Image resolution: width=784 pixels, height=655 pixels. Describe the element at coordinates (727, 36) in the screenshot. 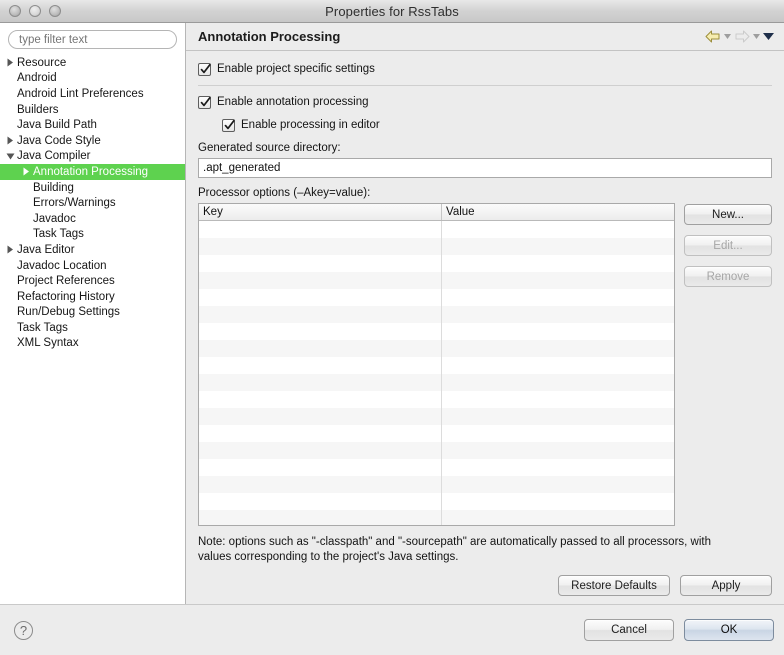

I see `back-dropdown-icon` at that location.